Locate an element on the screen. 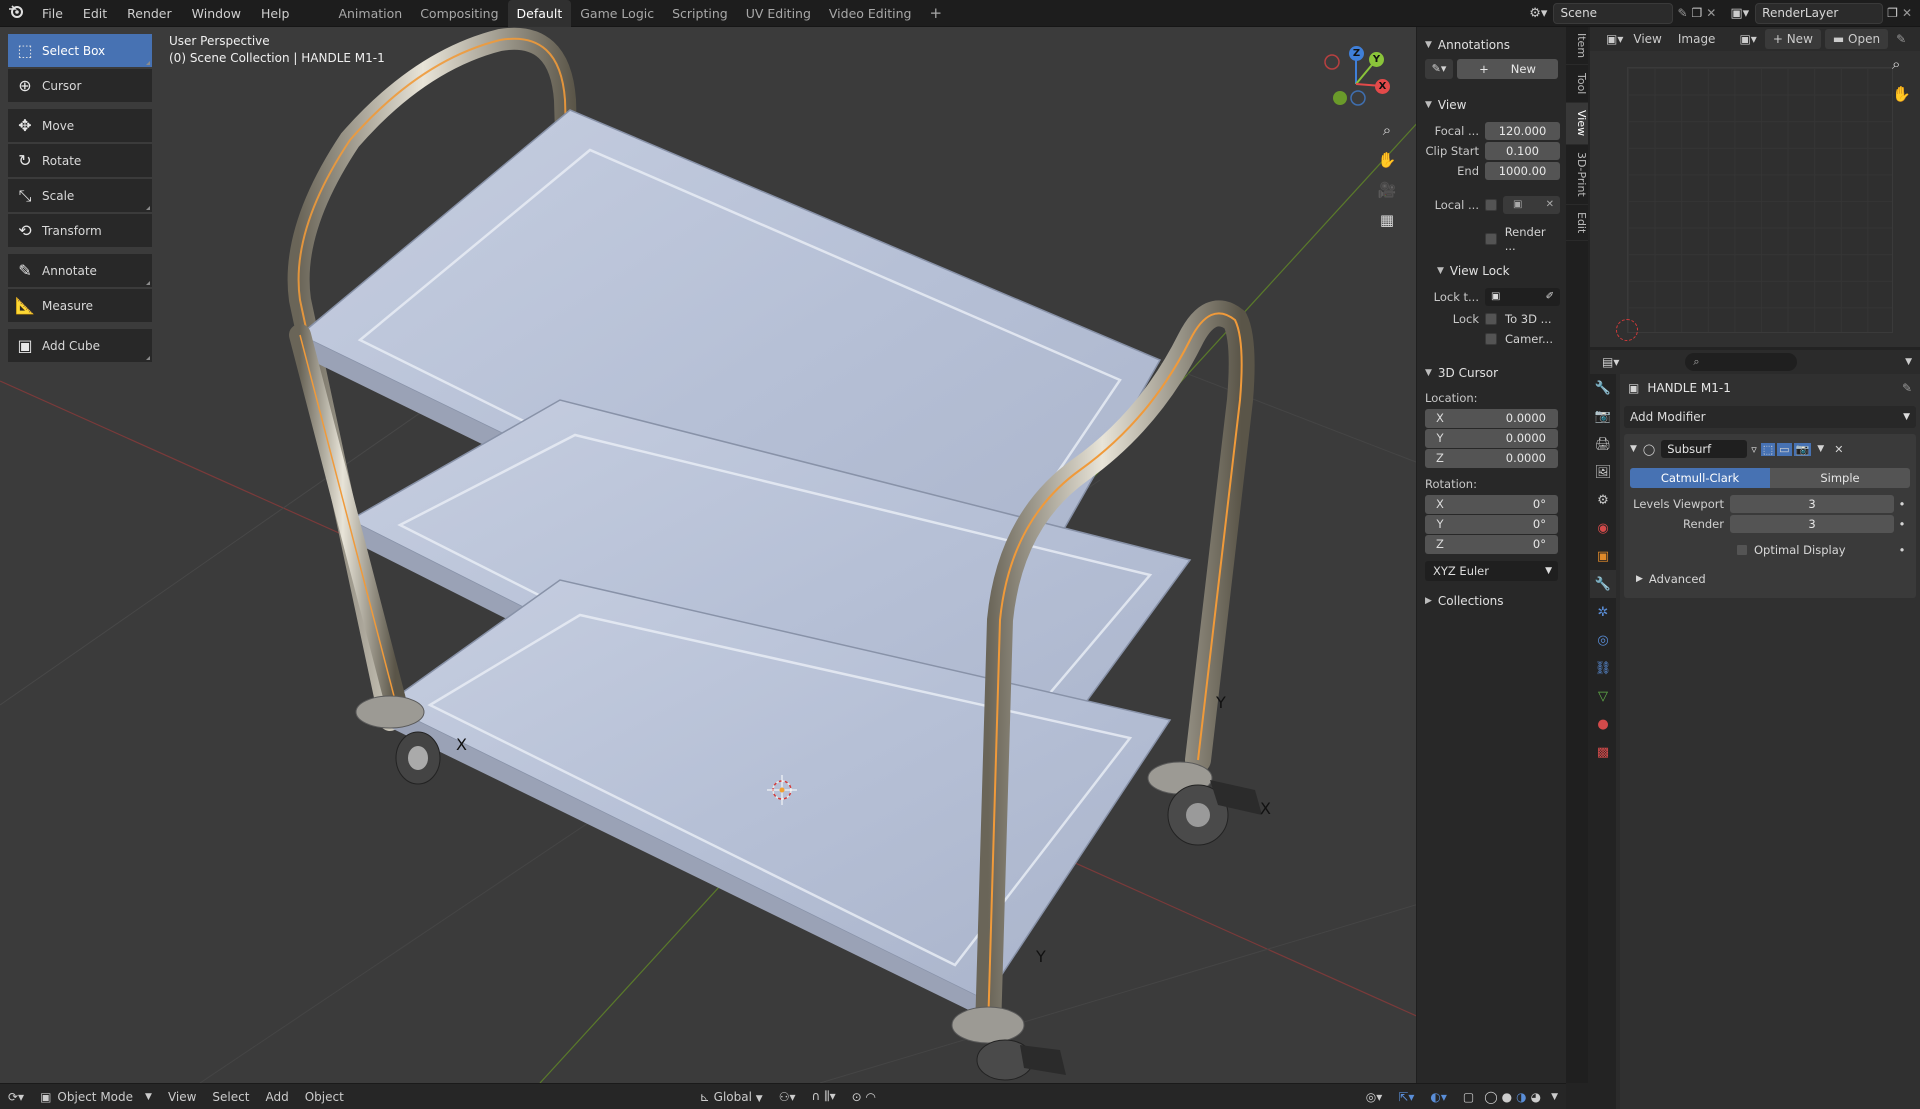 This screenshot has width=1920, height=1109. editor-type-icon: ▣▾ is located at coordinates (1614, 39).